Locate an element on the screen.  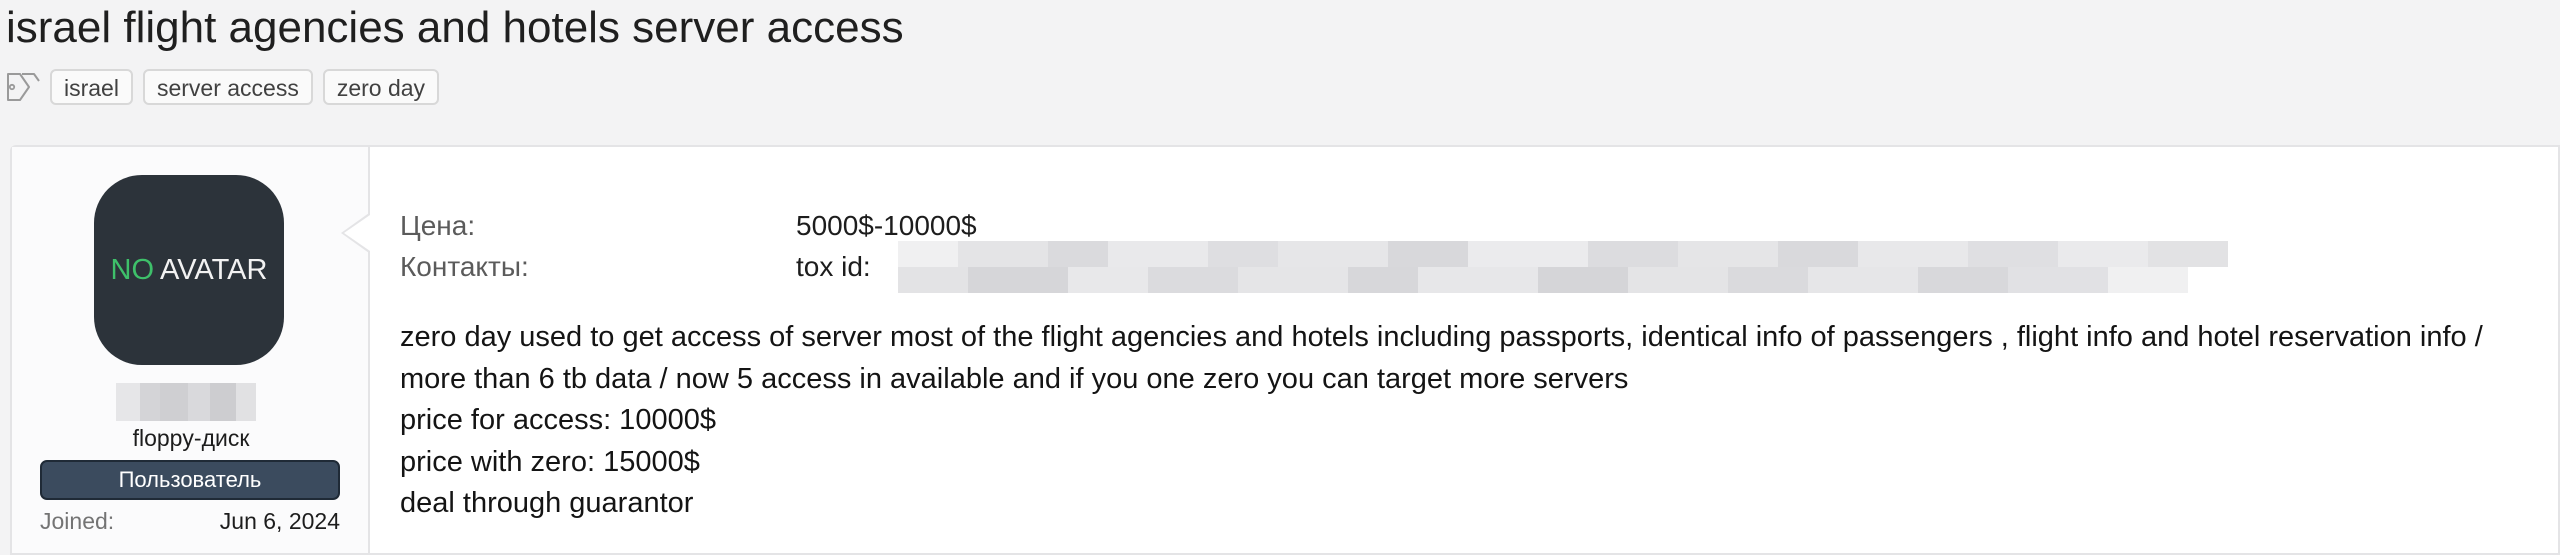
avatar-text-prefix: NO is located at coordinates (132, 269).